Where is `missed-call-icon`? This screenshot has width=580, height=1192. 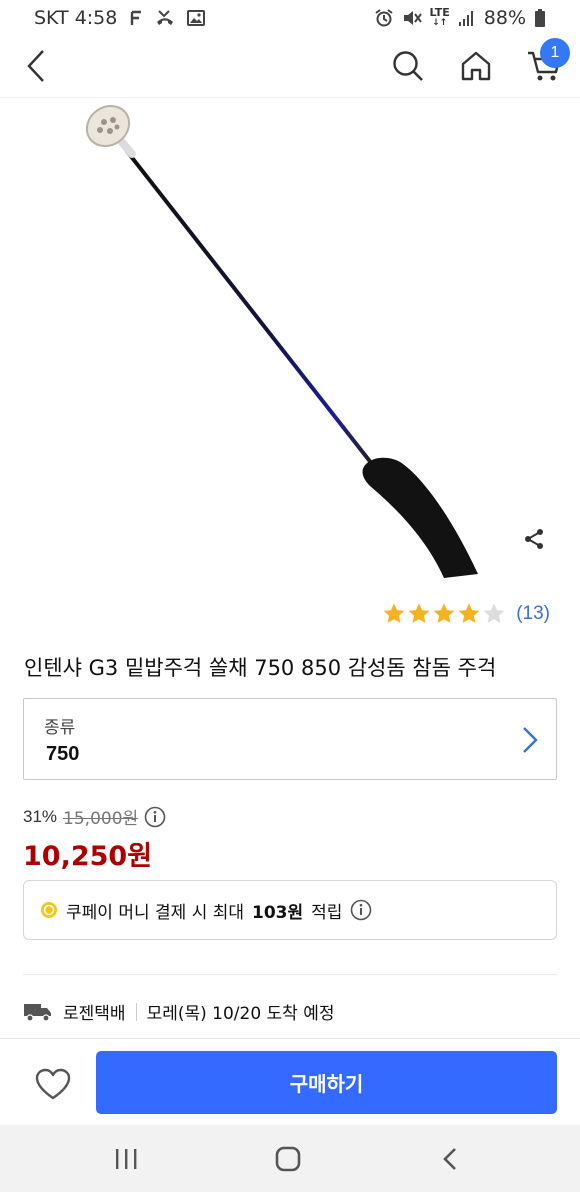
missed-call-icon is located at coordinates (165, 18).